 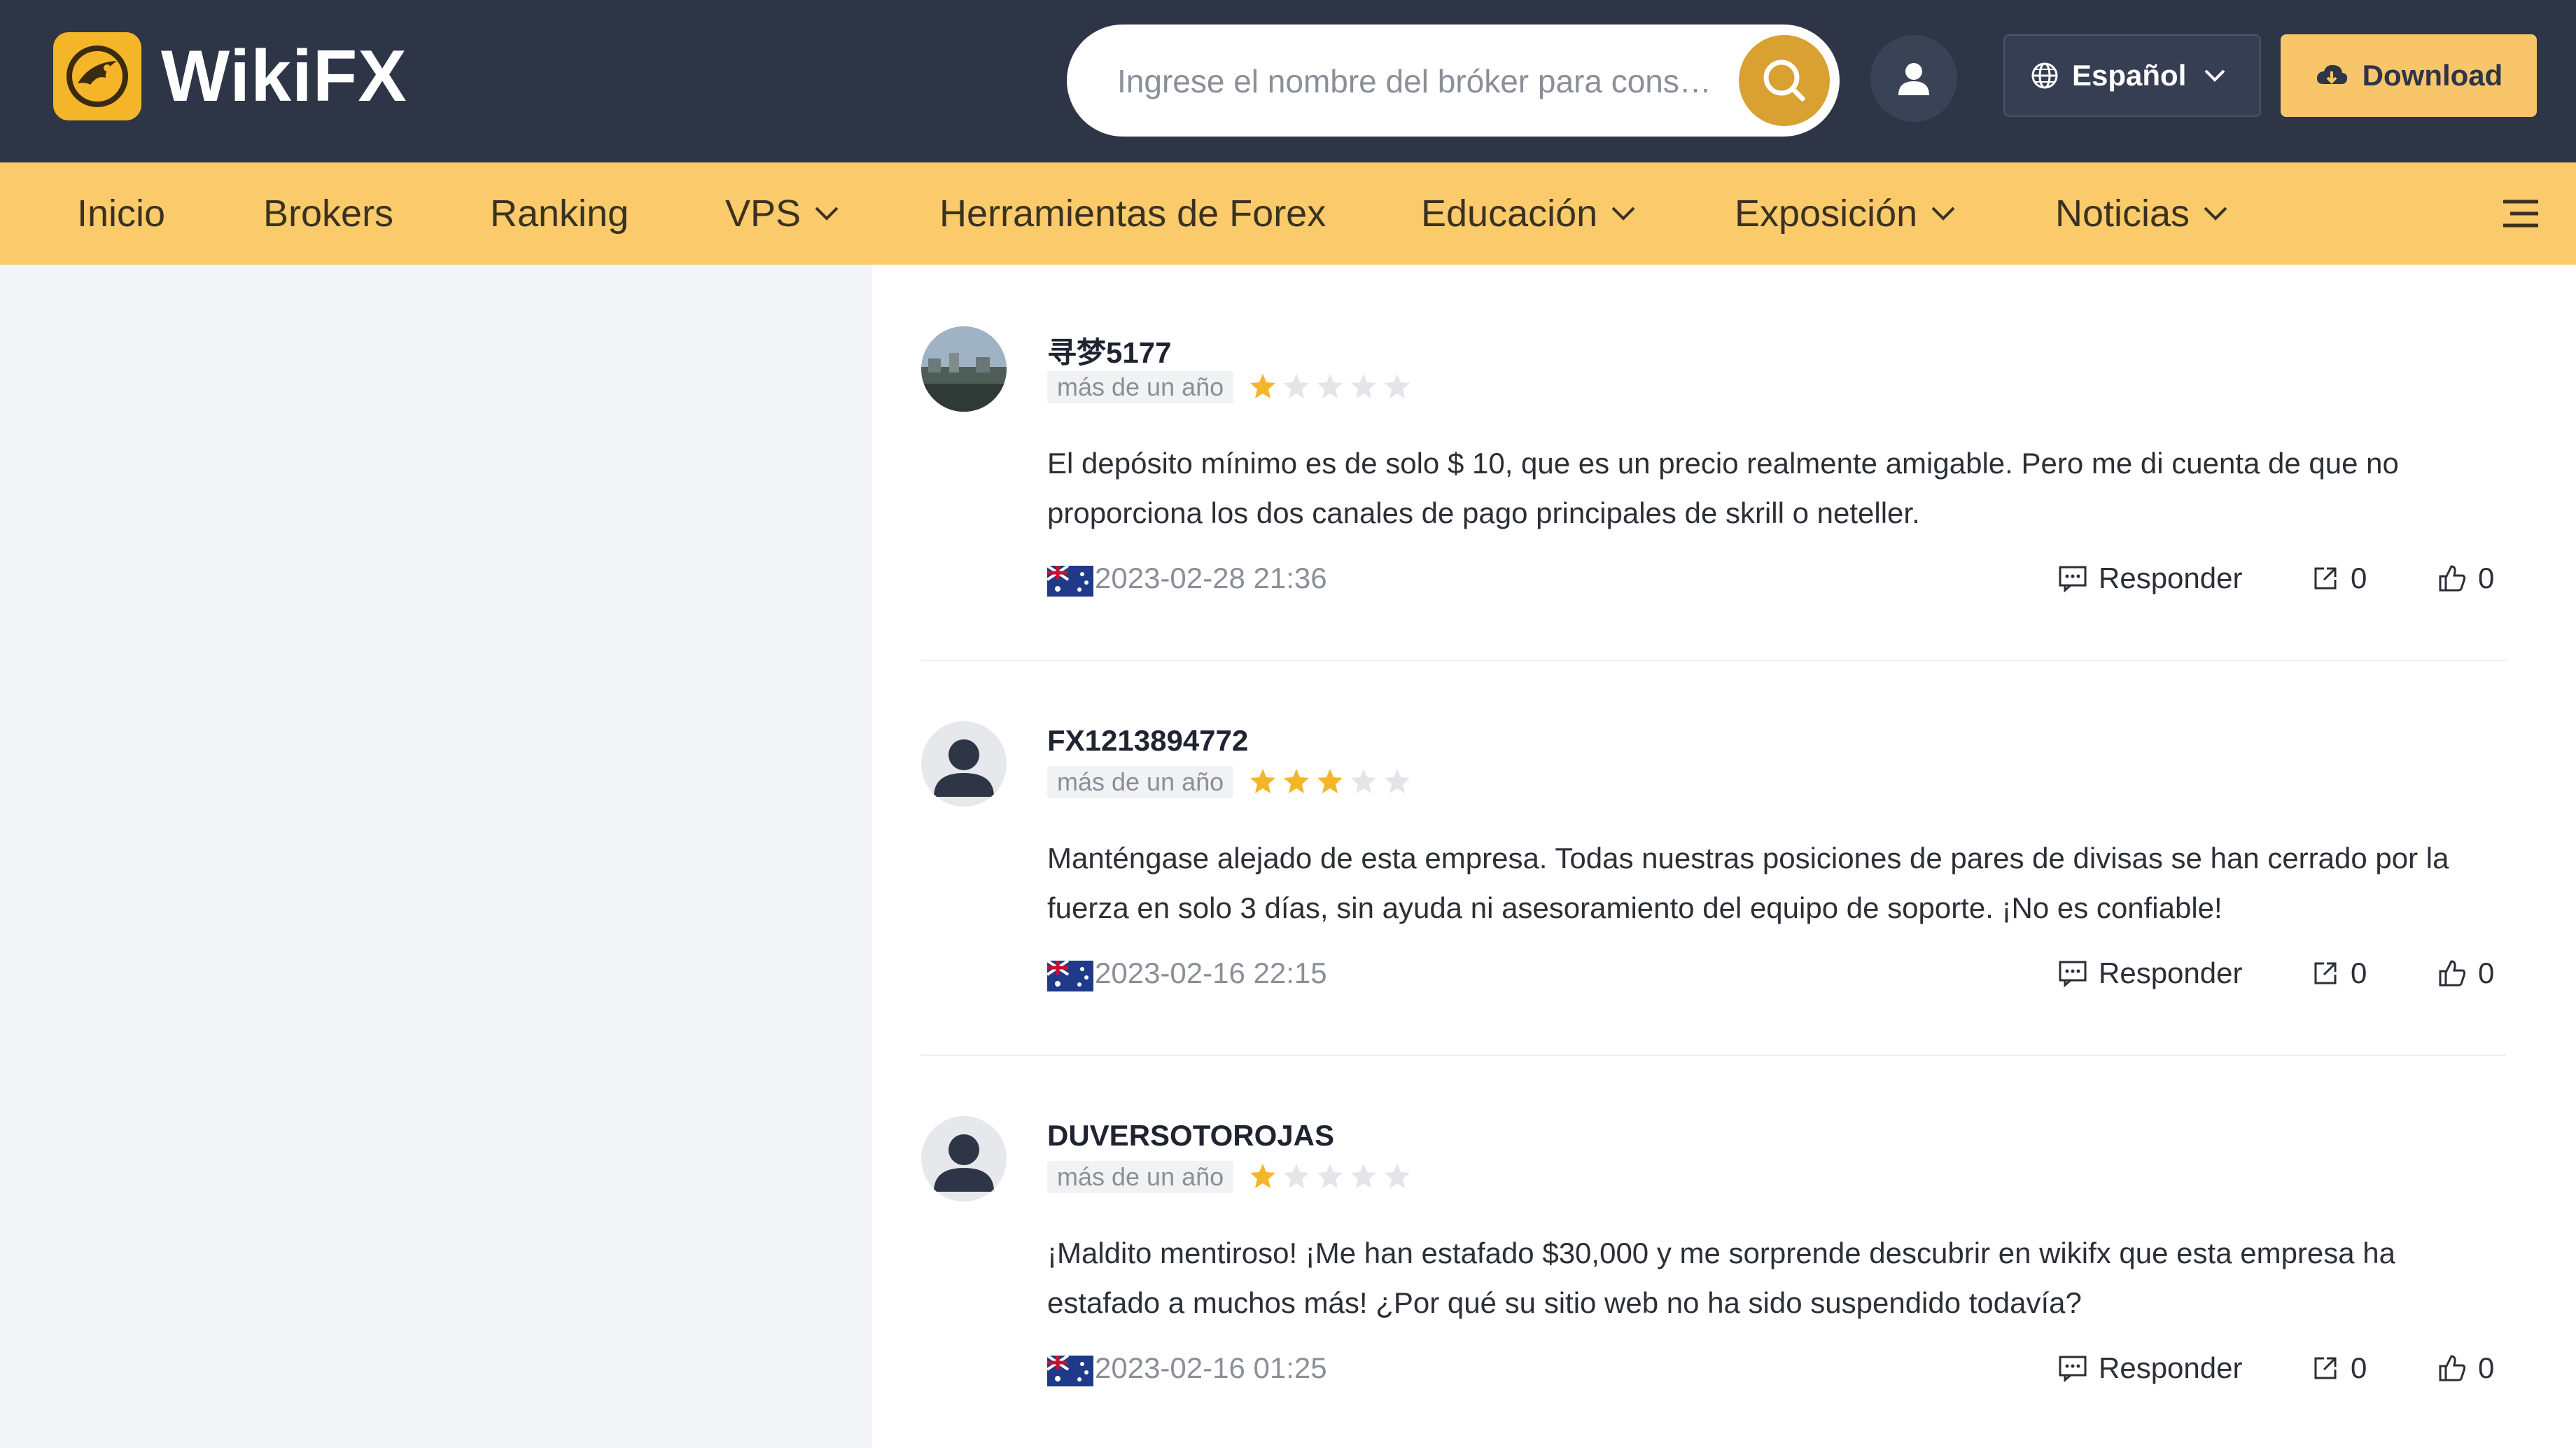 What do you see at coordinates (284, 76) in the screenshot?
I see `logo-text: WikiFX` at bounding box center [284, 76].